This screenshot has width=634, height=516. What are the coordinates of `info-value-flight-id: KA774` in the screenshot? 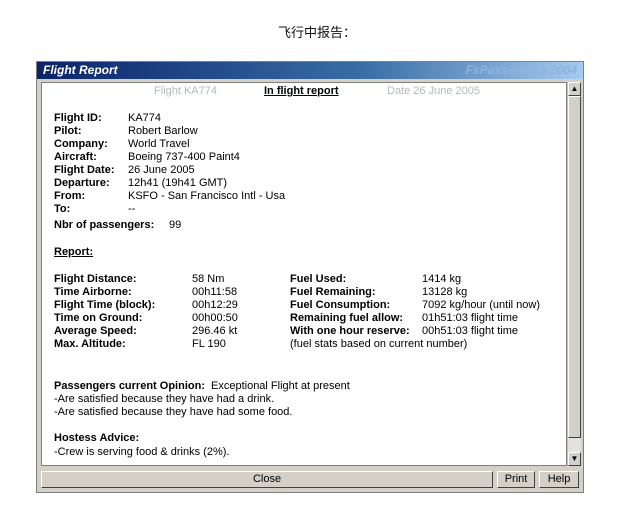 It's located at (145, 118).